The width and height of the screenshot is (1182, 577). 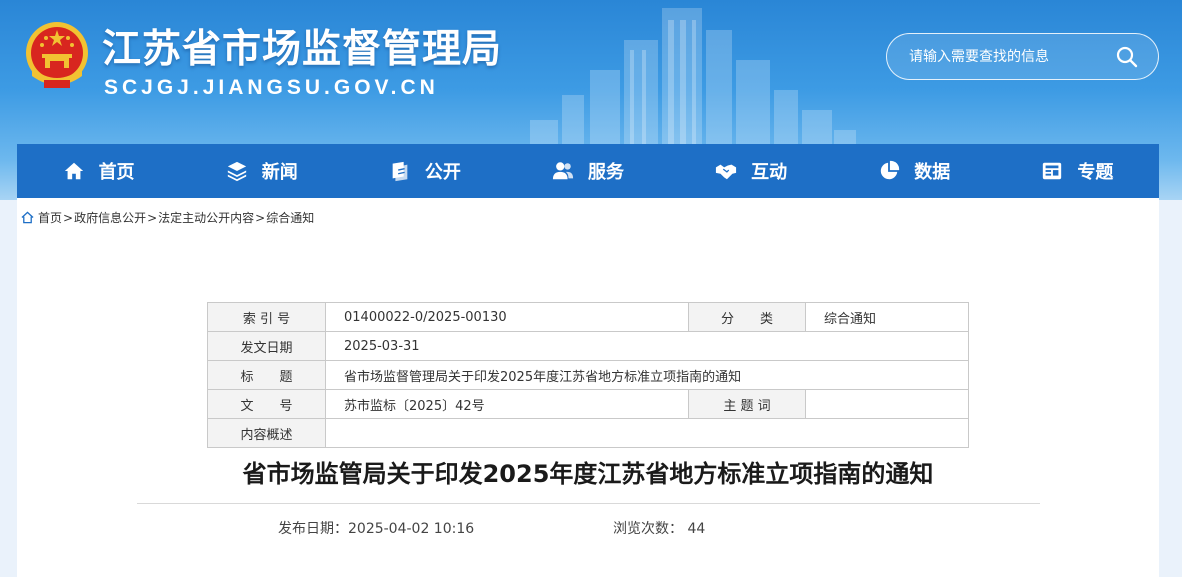 I want to click on breadcrumb: 首页 > 政府信息公开 > 法定主动公开内容 > 综合通知, so click(x=167, y=217).